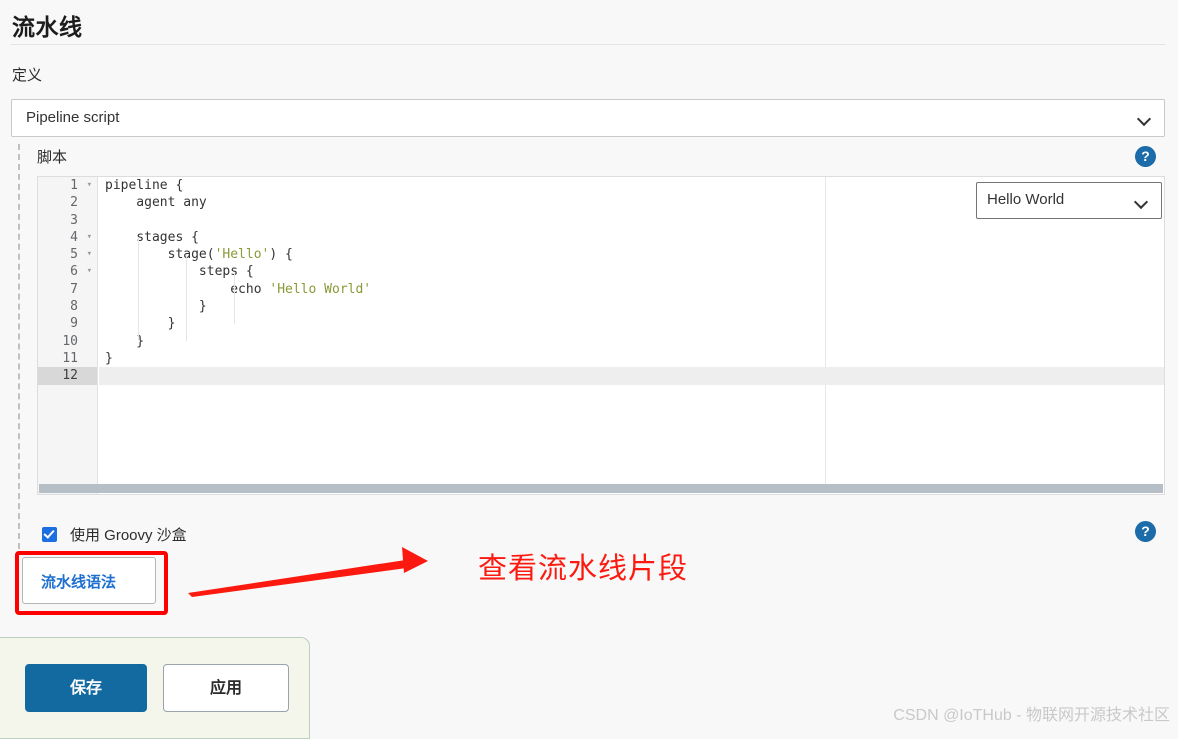  Describe the element at coordinates (49, 534) in the screenshot. I see `groovy-sandbox-checkbox` at that location.